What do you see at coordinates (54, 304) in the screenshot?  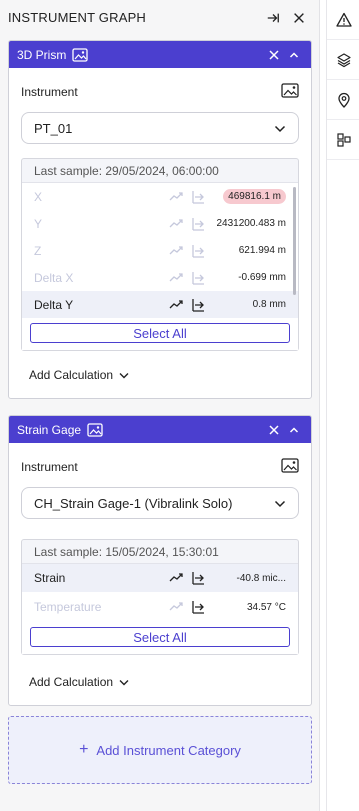 I see `measurement-name: Delta Y` at bounding box center [54, 304].